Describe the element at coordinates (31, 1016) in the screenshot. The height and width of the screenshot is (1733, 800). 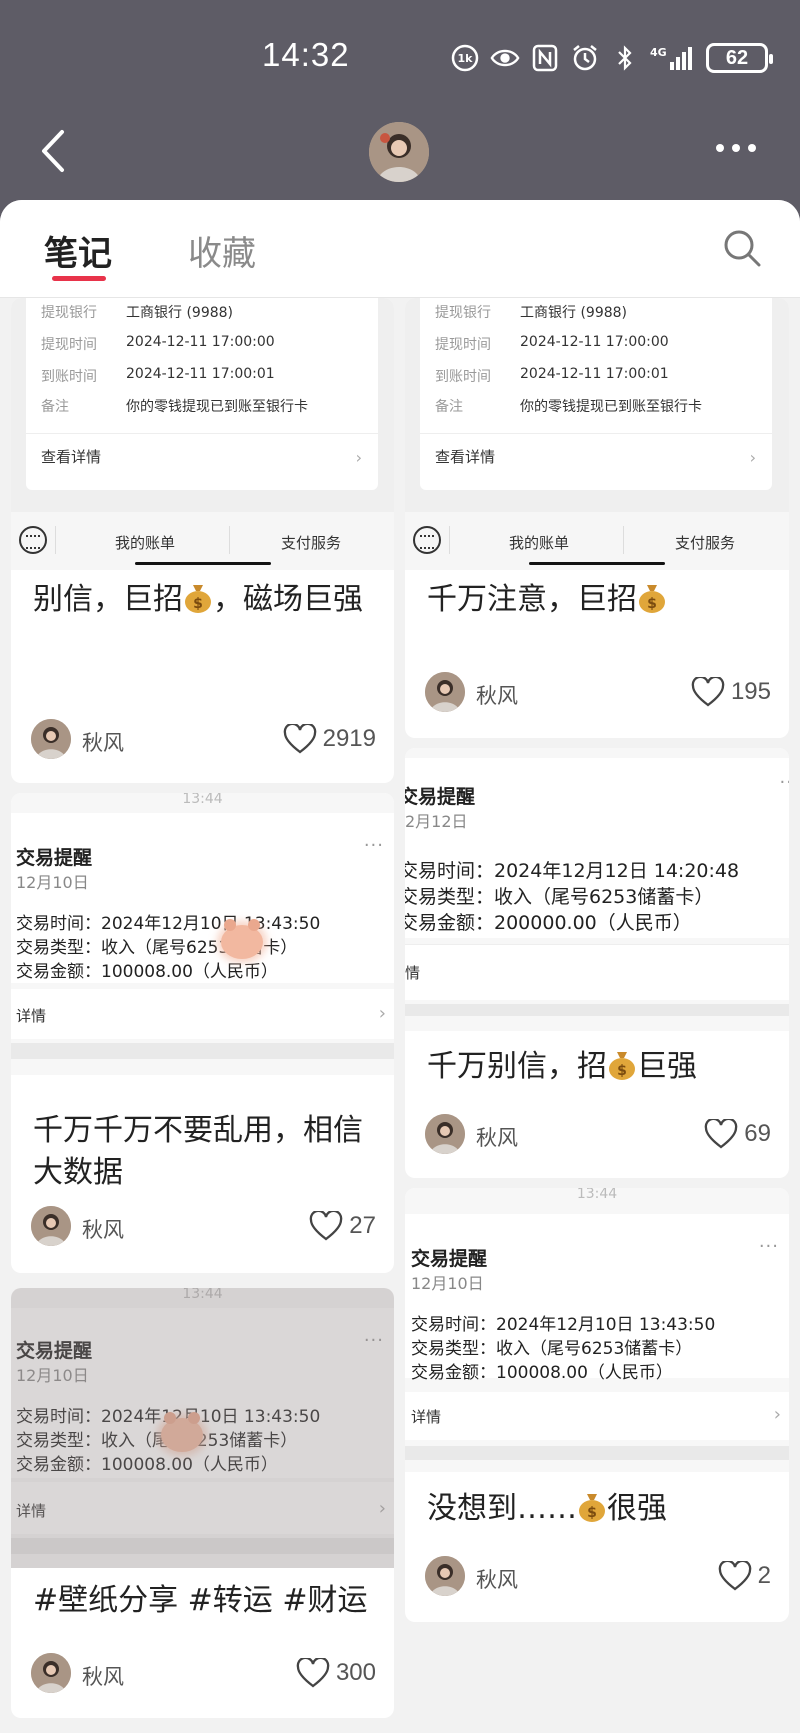
I see `tx-detail: 详情` at that location.